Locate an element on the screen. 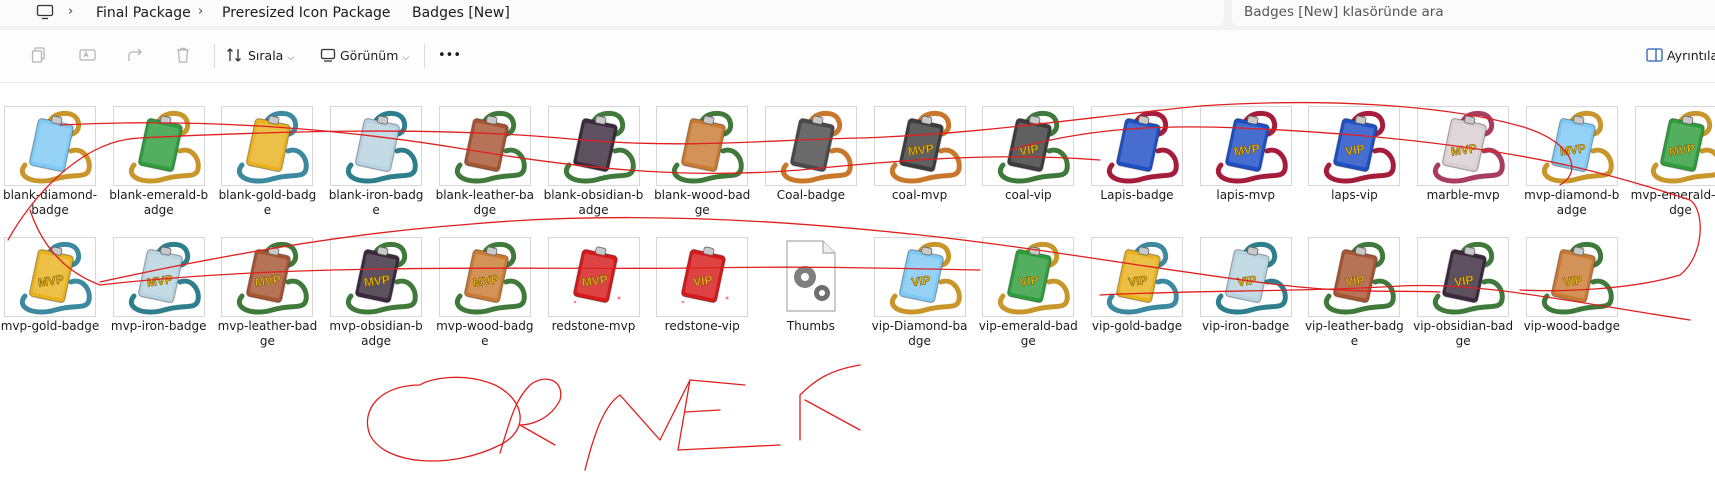 The height and width of the screenshot is (497, 1715). file-name-label: blank-emerald-badge is located at coordinates (159, 202).